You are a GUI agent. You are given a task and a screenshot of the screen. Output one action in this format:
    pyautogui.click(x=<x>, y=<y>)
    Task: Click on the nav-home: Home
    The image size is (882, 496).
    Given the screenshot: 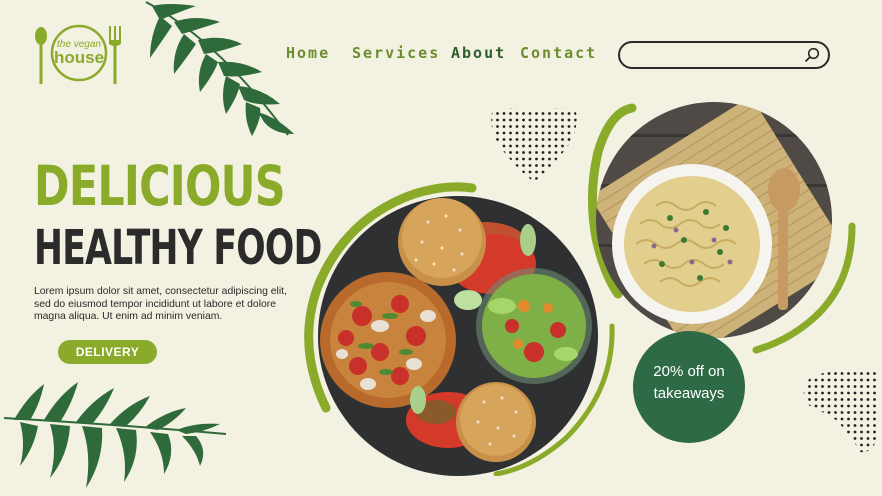 What is the action you would take?
    pyautogui.click(x=308, y=53)
    